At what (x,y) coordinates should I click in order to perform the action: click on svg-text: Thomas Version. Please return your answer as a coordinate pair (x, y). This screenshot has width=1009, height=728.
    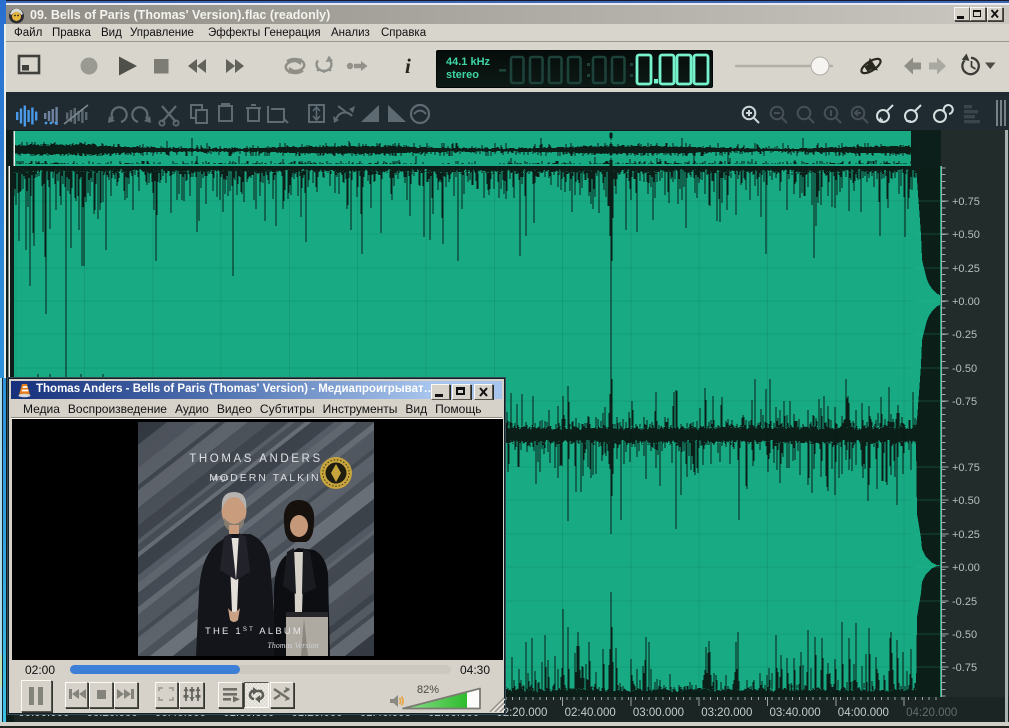
    Looking at the image, I should click on (292, 645).